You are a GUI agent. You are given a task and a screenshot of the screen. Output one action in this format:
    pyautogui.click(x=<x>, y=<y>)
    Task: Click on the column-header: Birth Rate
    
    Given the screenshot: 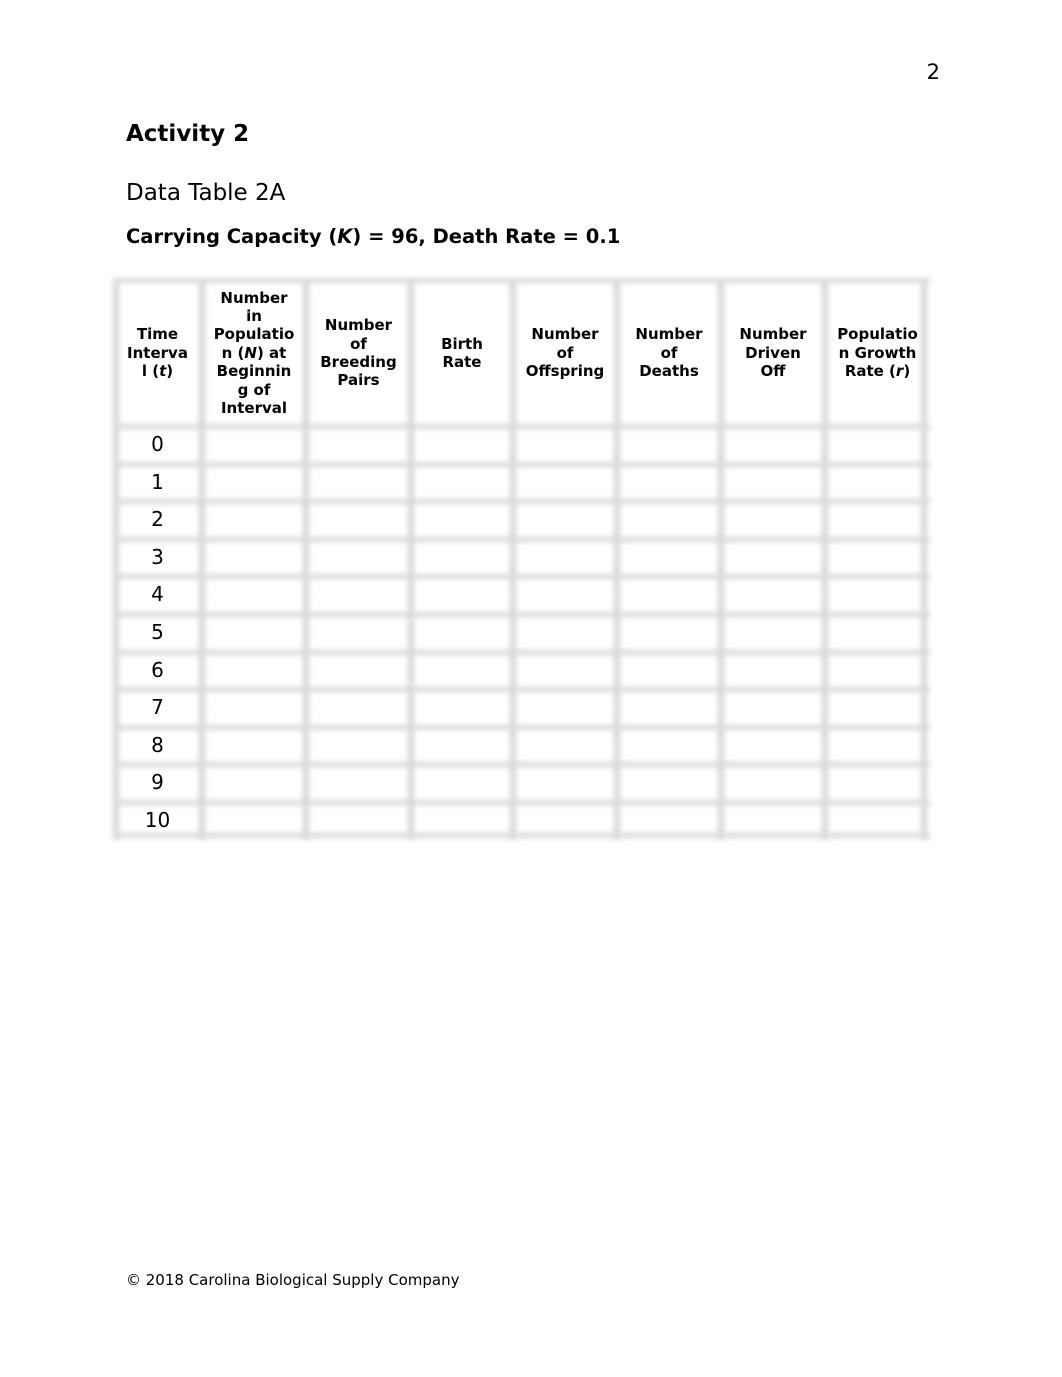 What is the action you would take?
    pyautogui.click(x=462, y=352)
    